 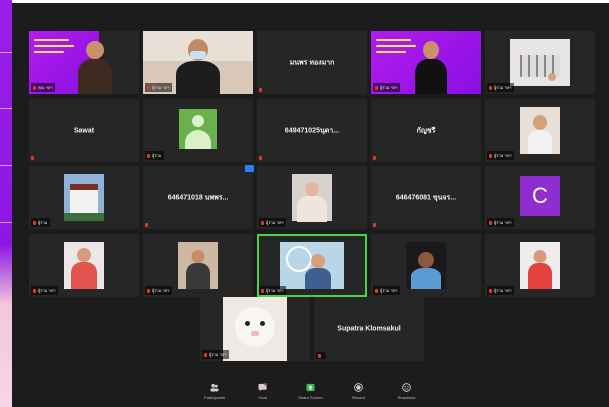 I want to click on reactions-icon, so click(x=406, y=387).